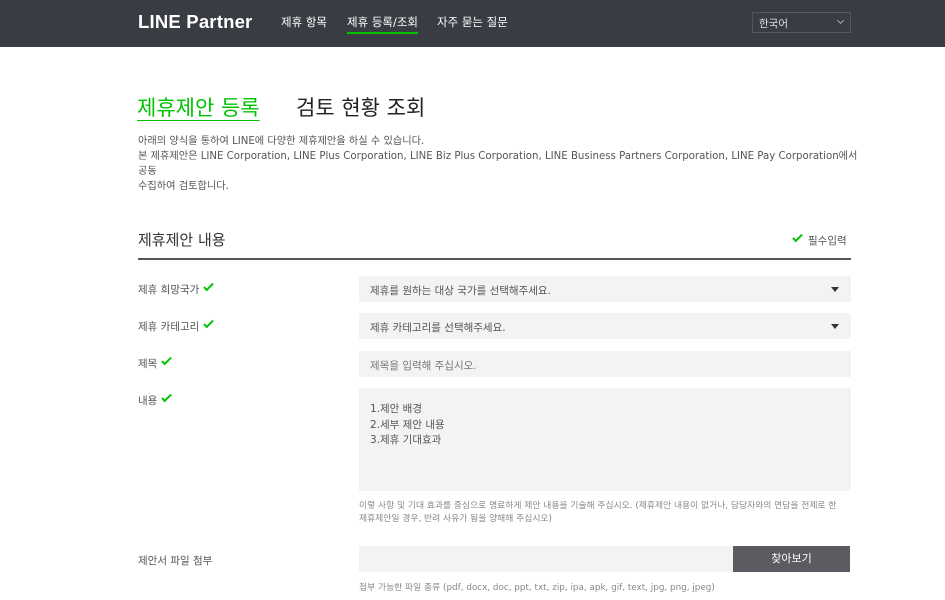  I want to click on subject-input: 제목을 입력해 주십시오., so click(605, 364).